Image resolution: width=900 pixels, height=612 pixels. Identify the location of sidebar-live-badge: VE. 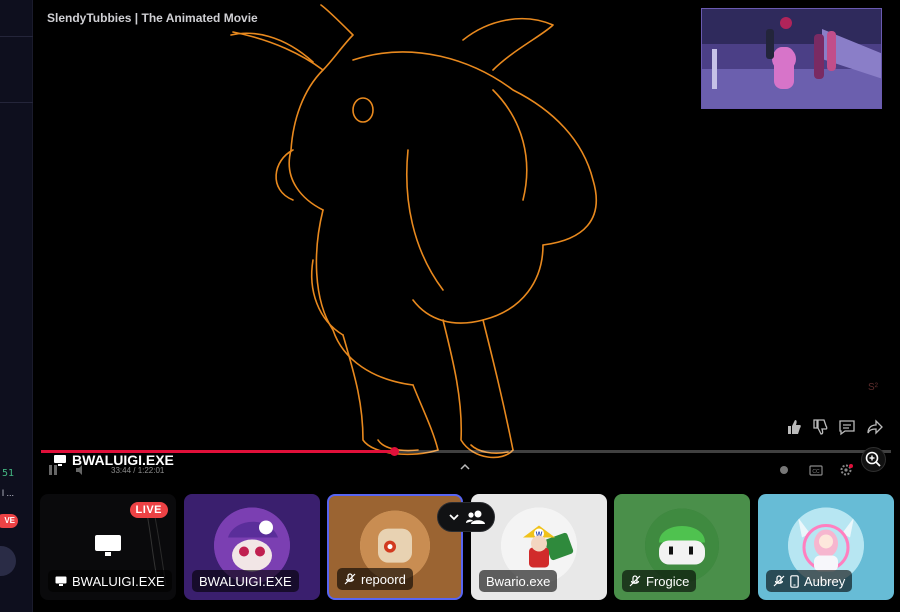
(9, 521).